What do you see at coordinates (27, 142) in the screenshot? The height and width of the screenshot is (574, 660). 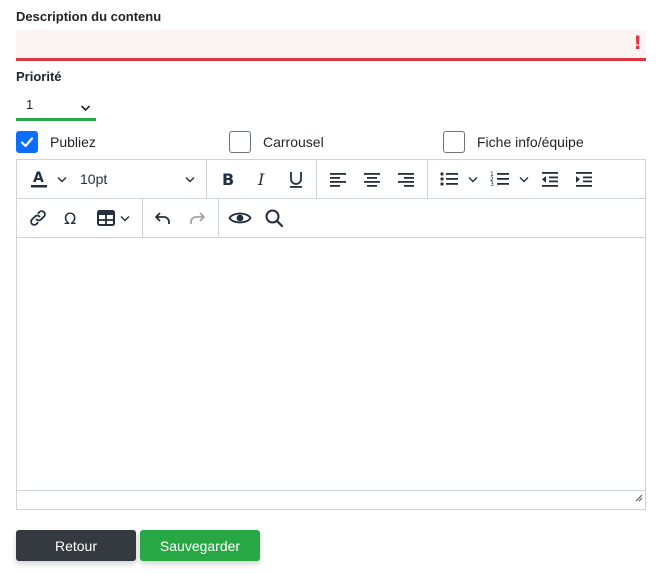 I see `checkbox-checked-icon` at bounding box center [27, 142].